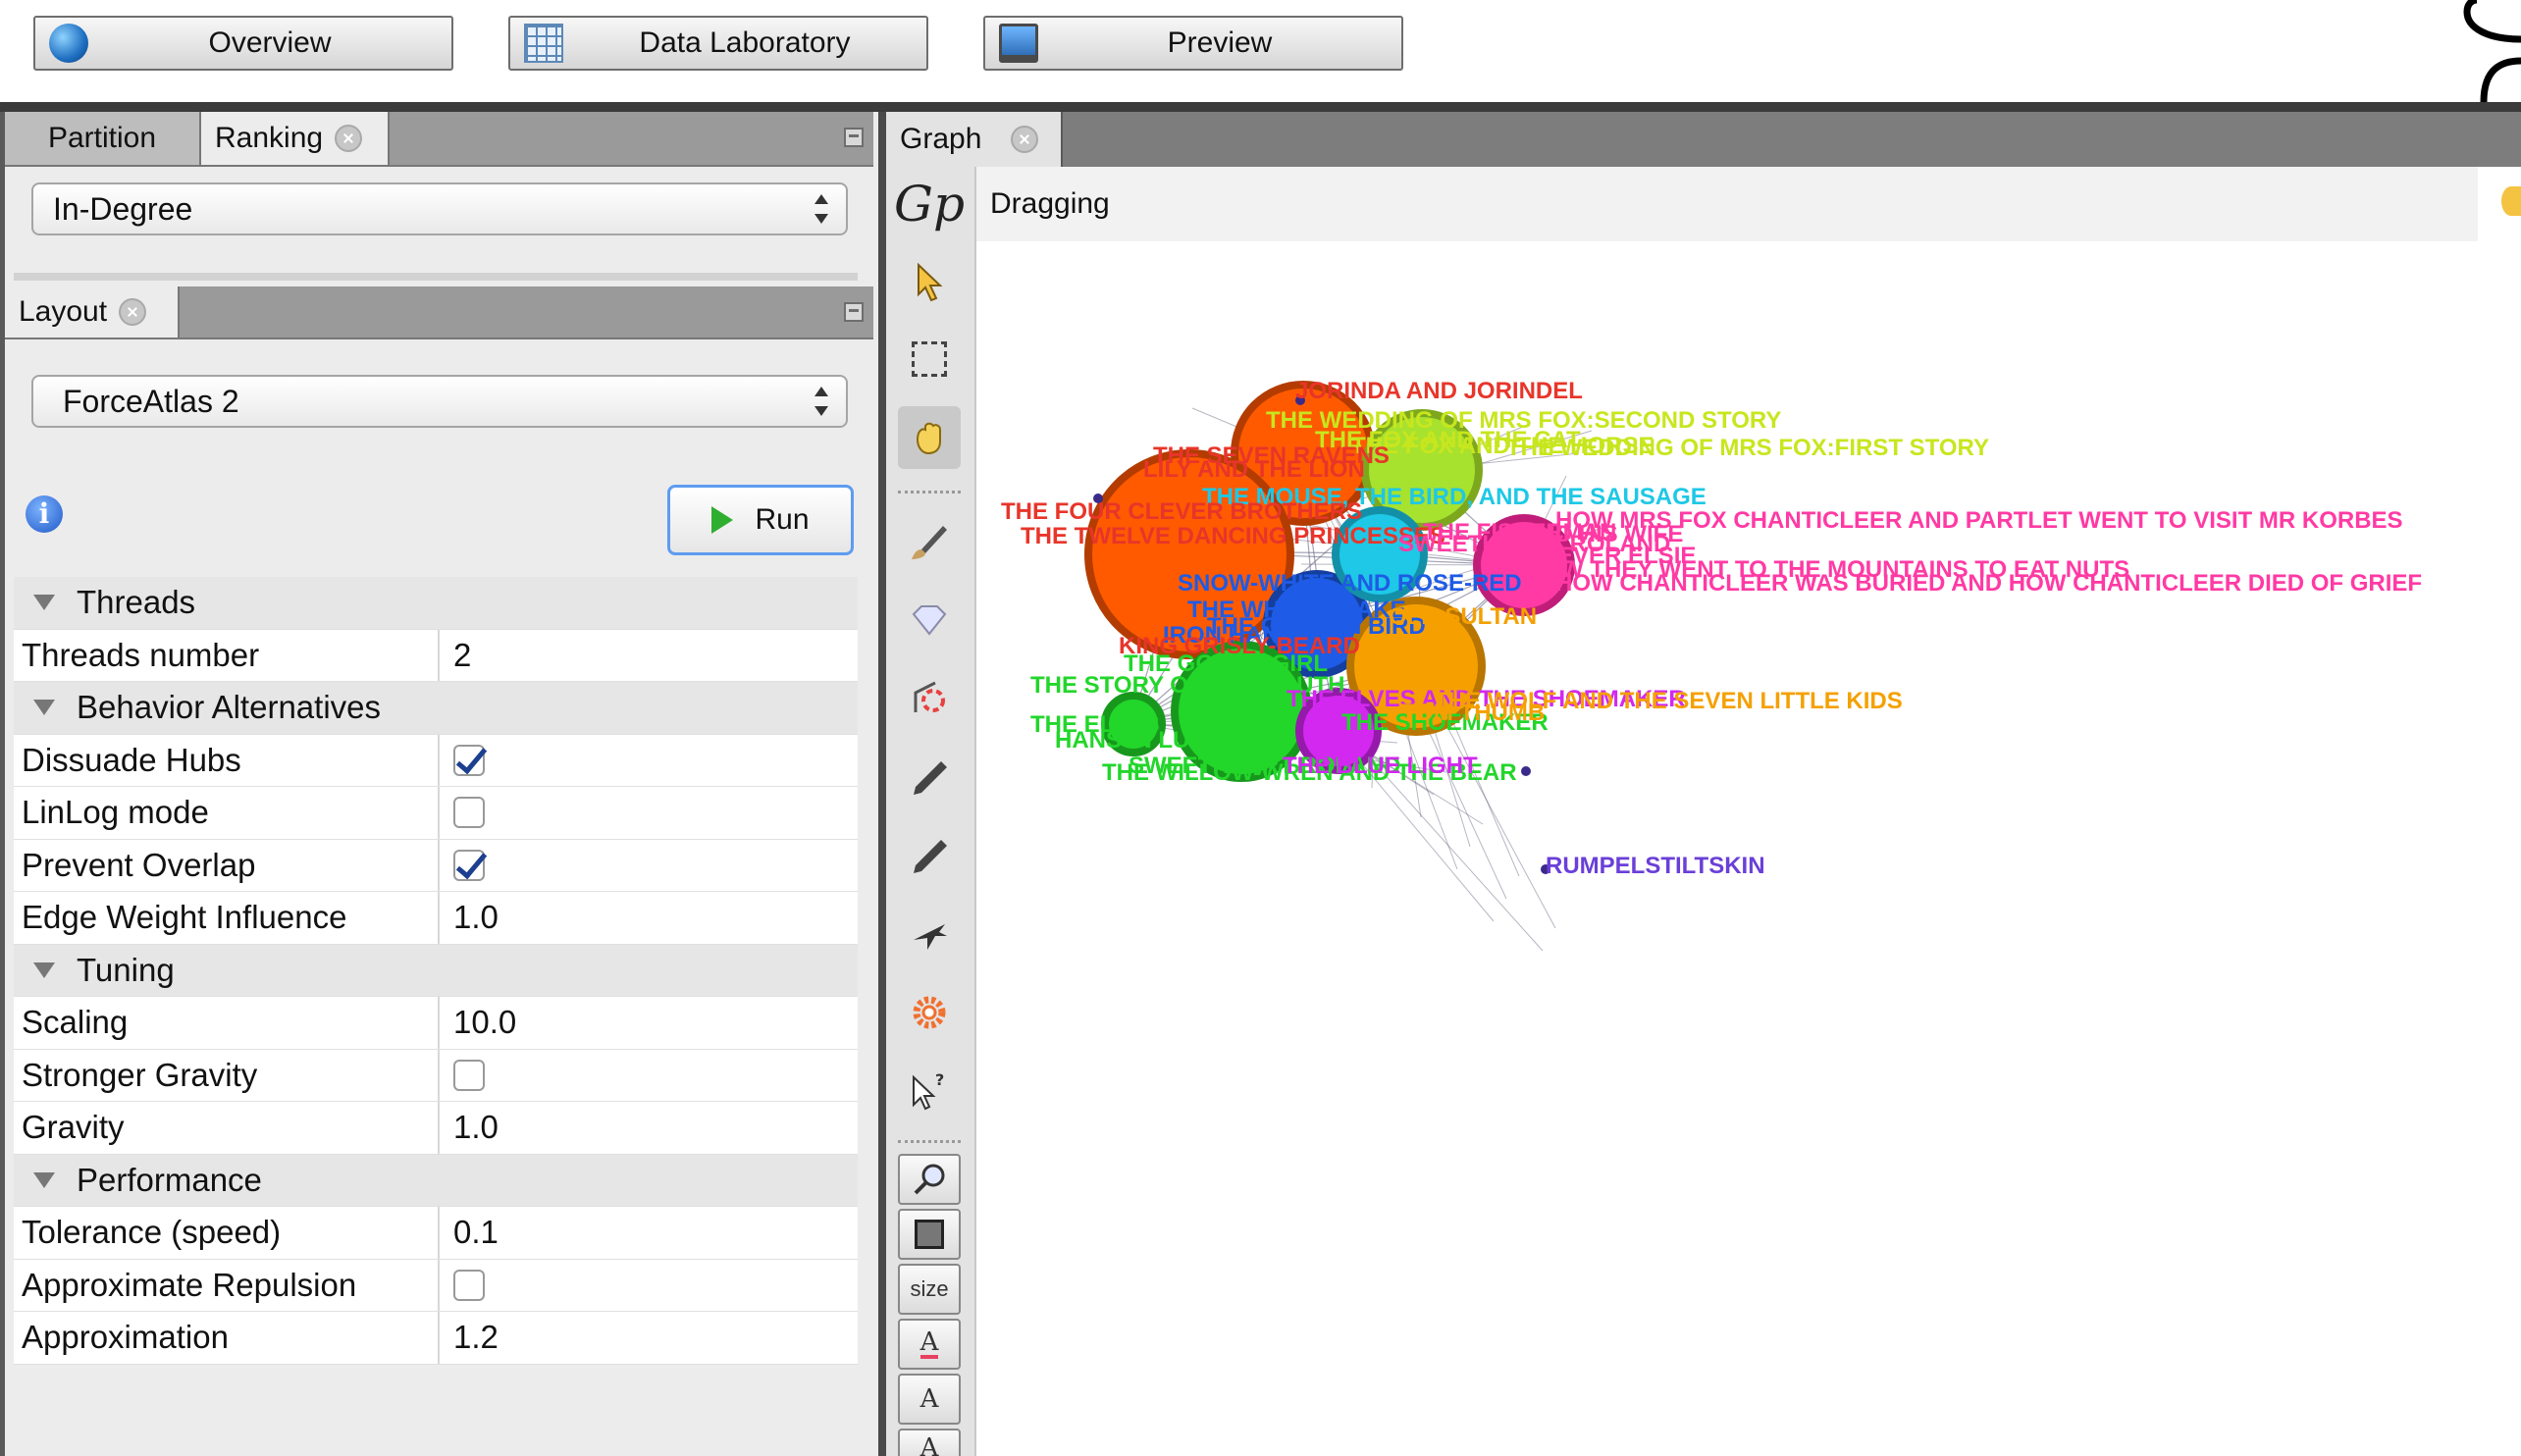 This screenshot has width=2521, height=1456. What do you see at coordinates (1233, 536) in the screenshot?
I see `node-label: THE TWELVE DANCING PRINCESSES` at bounding box center [1233, 536].